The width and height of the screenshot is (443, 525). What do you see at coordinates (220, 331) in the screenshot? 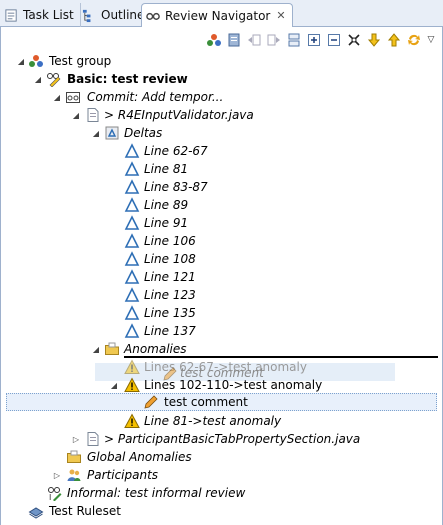
I see `tree-item-delta: Line 137` at bounding box center [220, 331].